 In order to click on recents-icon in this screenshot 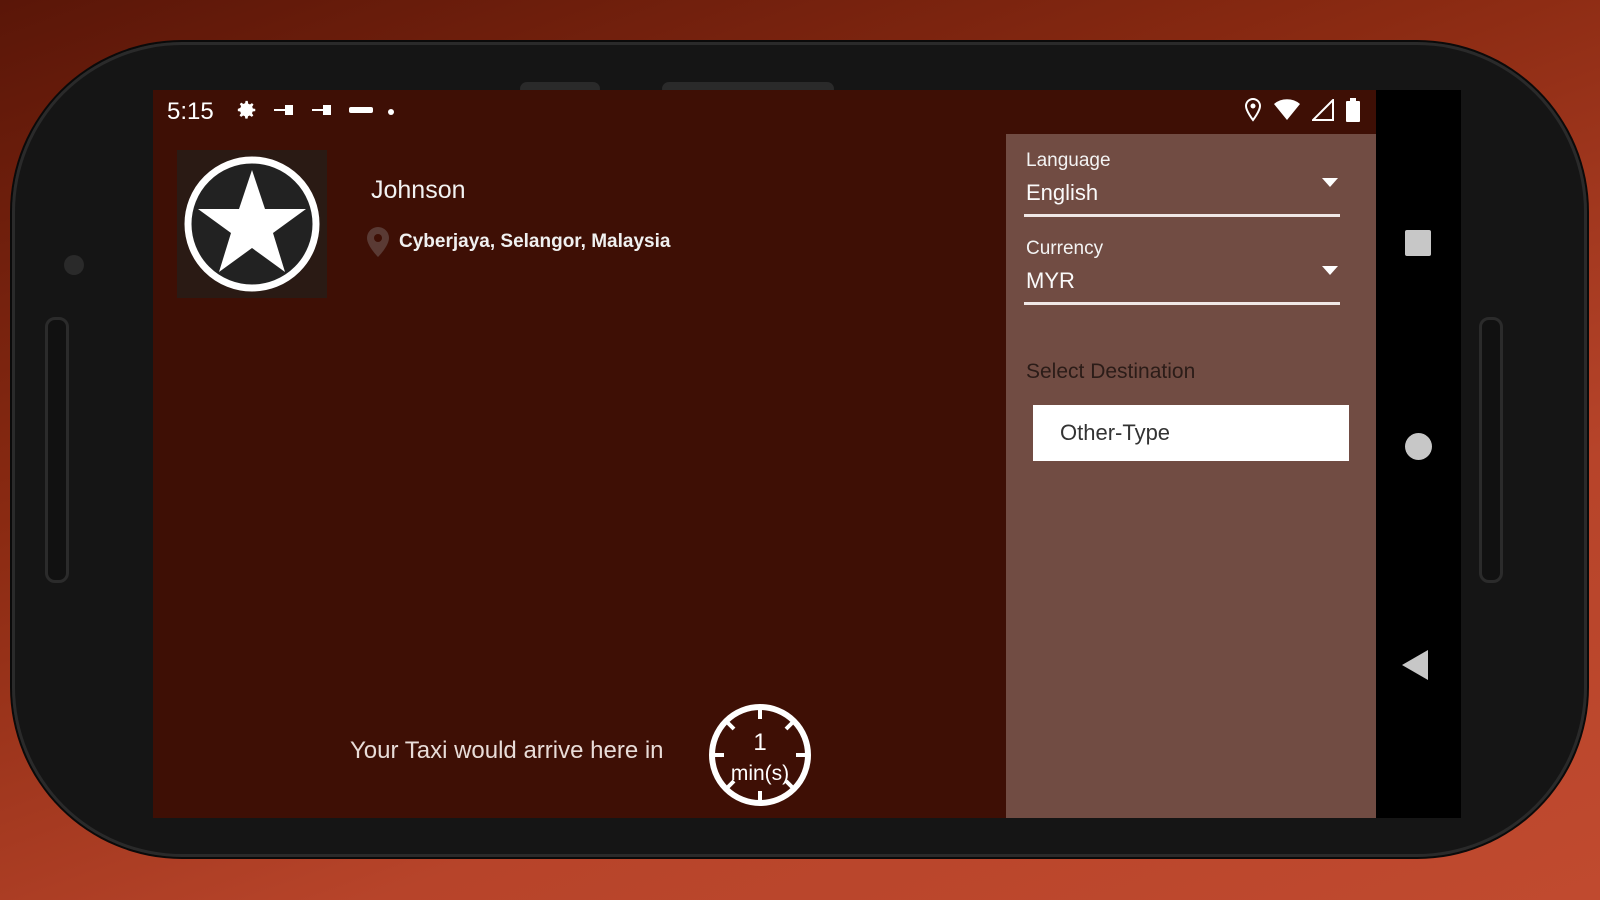, I will do `click(1418, 243)`.